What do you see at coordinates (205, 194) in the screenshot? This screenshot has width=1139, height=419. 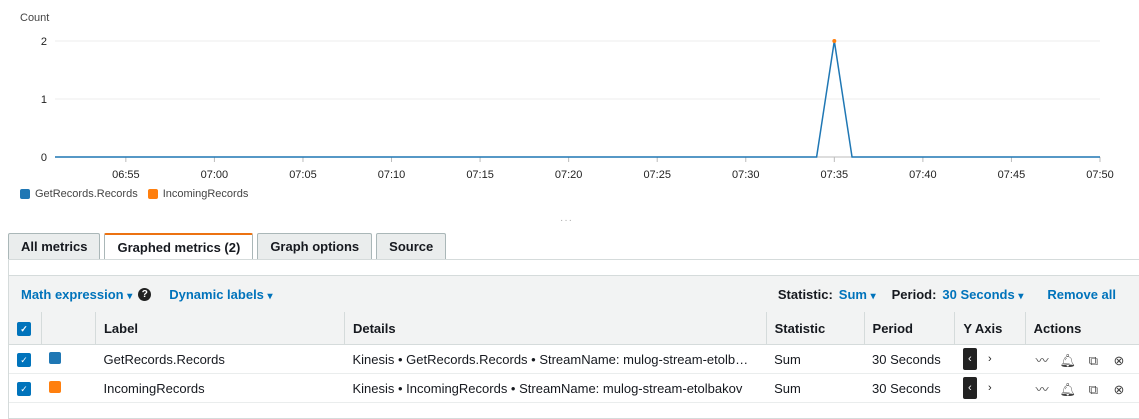 I see `legend-label: IncomingRecords` at bounding box center [205, 194].